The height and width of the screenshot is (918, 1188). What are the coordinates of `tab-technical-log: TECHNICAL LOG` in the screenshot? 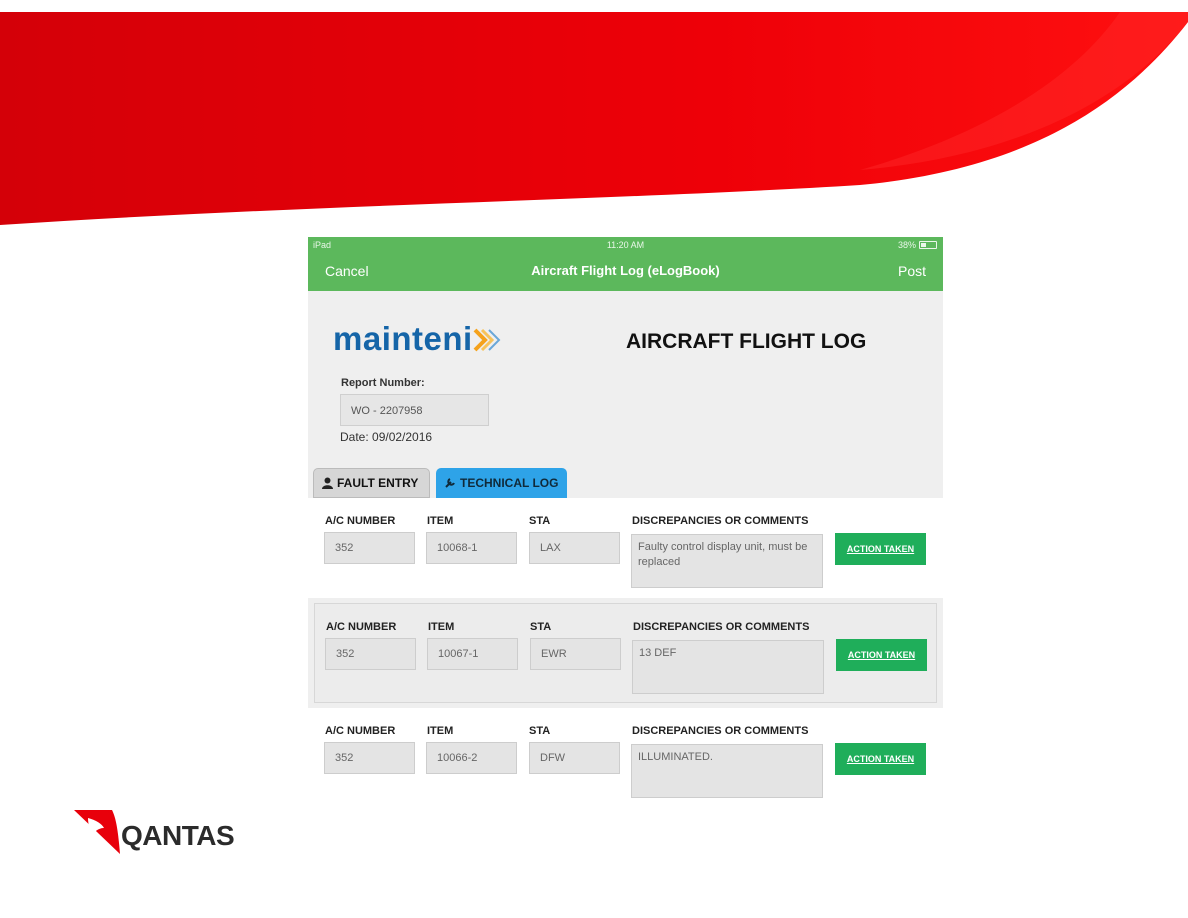 It's located at (501, 483).